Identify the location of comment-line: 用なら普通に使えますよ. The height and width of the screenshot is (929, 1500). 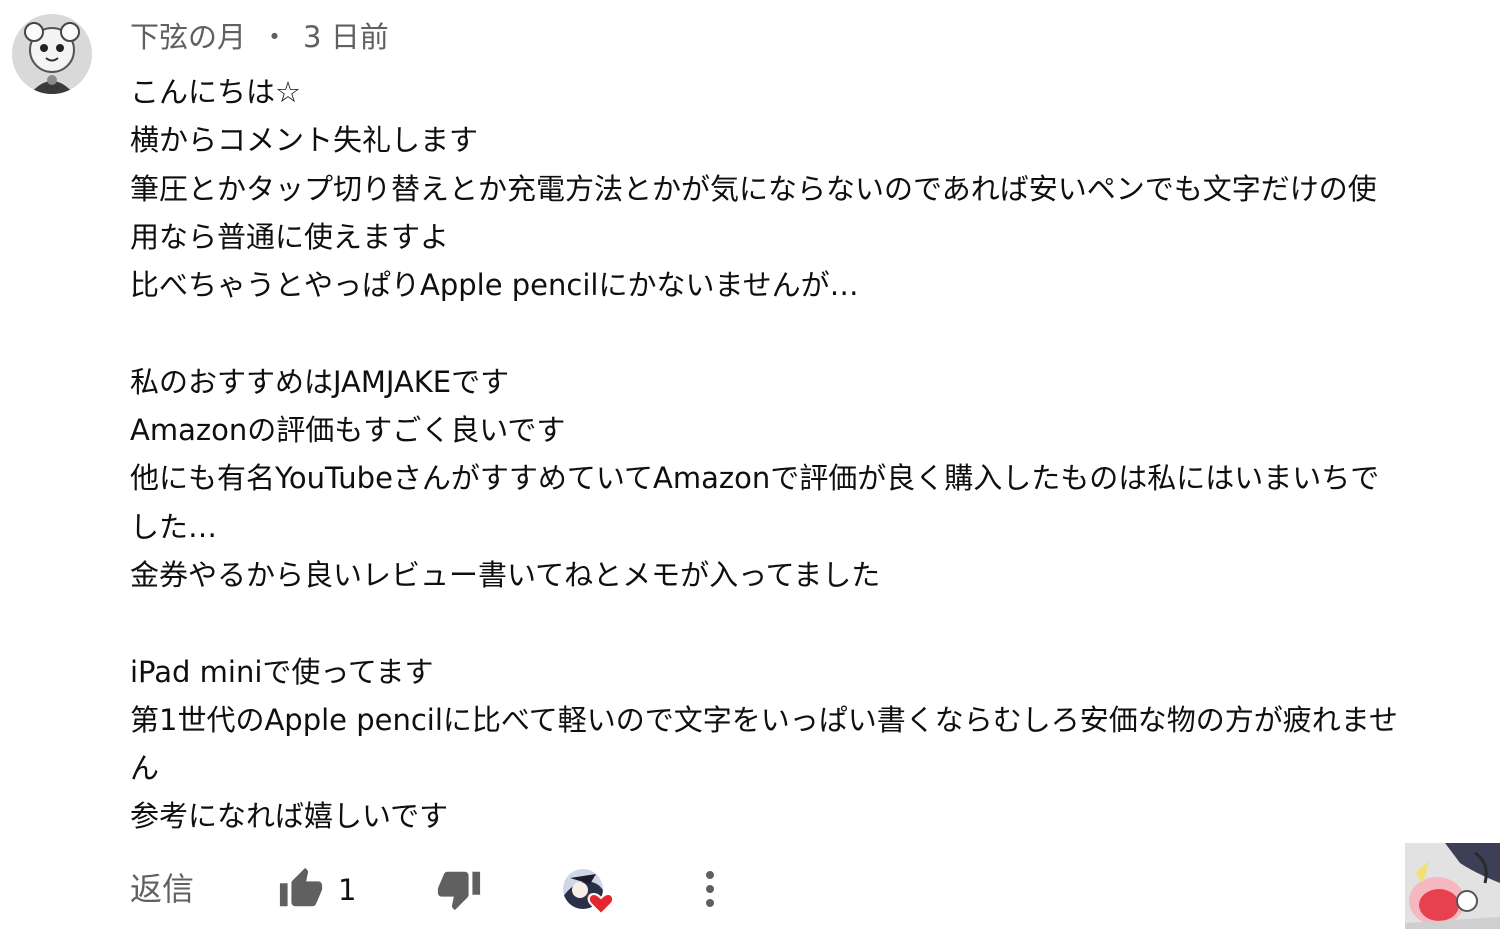
(290, 236).